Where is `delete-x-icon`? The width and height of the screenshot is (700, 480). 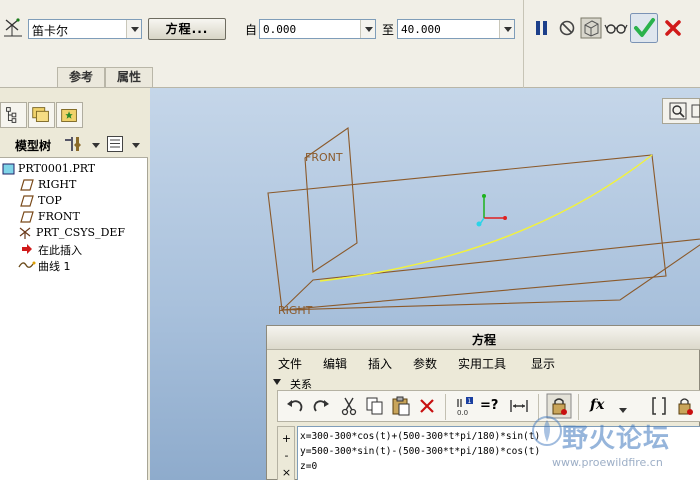 delete-x-icon is located at coordinates (427, 406).